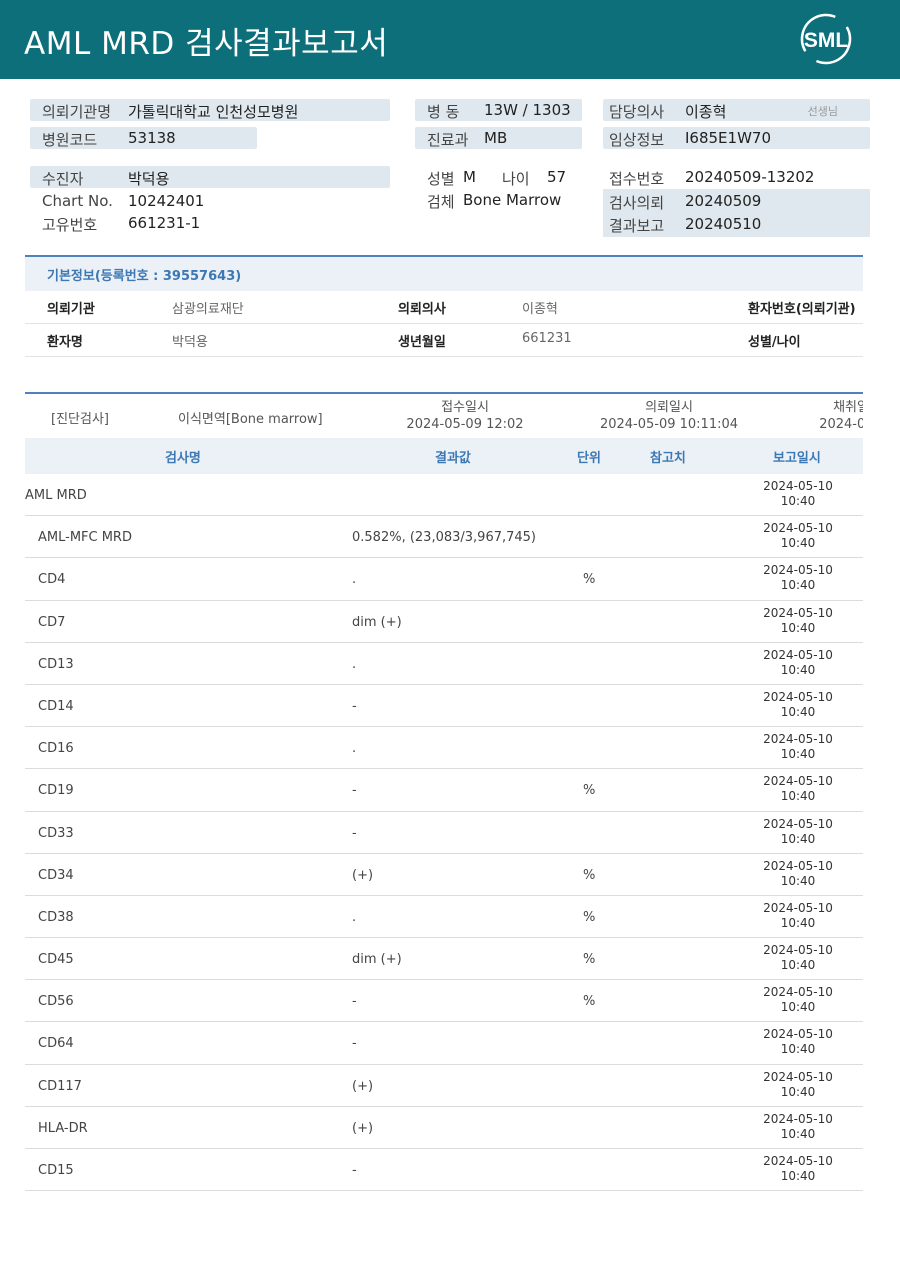  I want to click on table-row: CD14 - 2024-05-10 10:40, so click(444, 706).